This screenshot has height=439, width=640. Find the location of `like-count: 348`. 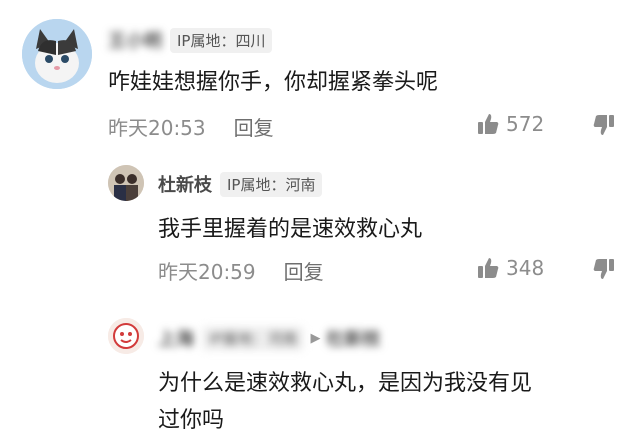

like-count: 348 is located at coordinates (525, 268).